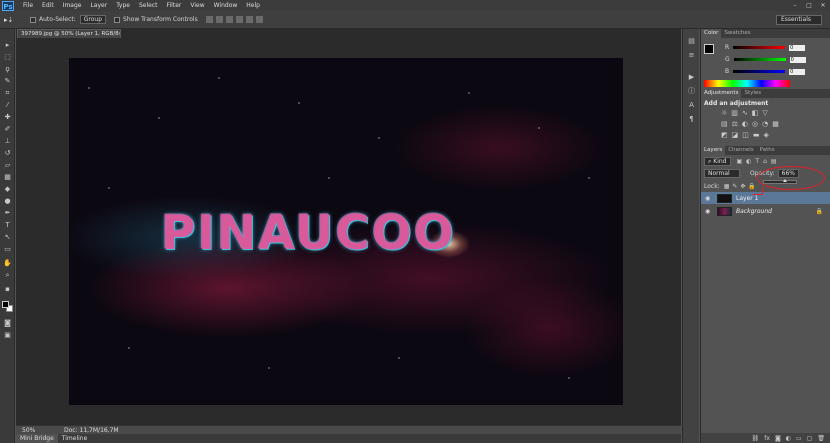 The width and height of the screenshot is (830, 443). What do you see at coordinates (197, 5) in the screenshot?
I see `menu-view: View` at bounding box center [197, 5].